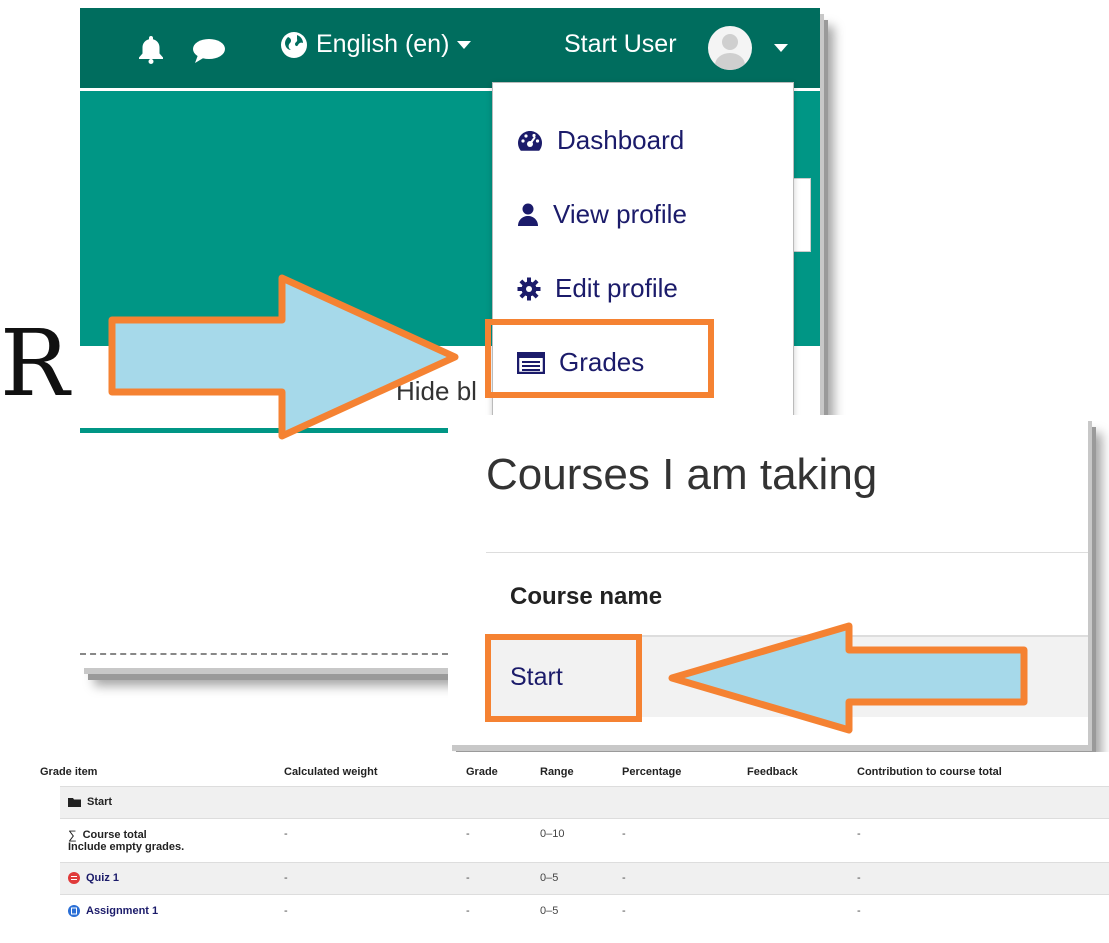 The height and width of the screenshot is (943, 1109). What do you see at coordinates (787, 552) in the screenshot?
I see `title-divider` at bounding box center [787, 552].